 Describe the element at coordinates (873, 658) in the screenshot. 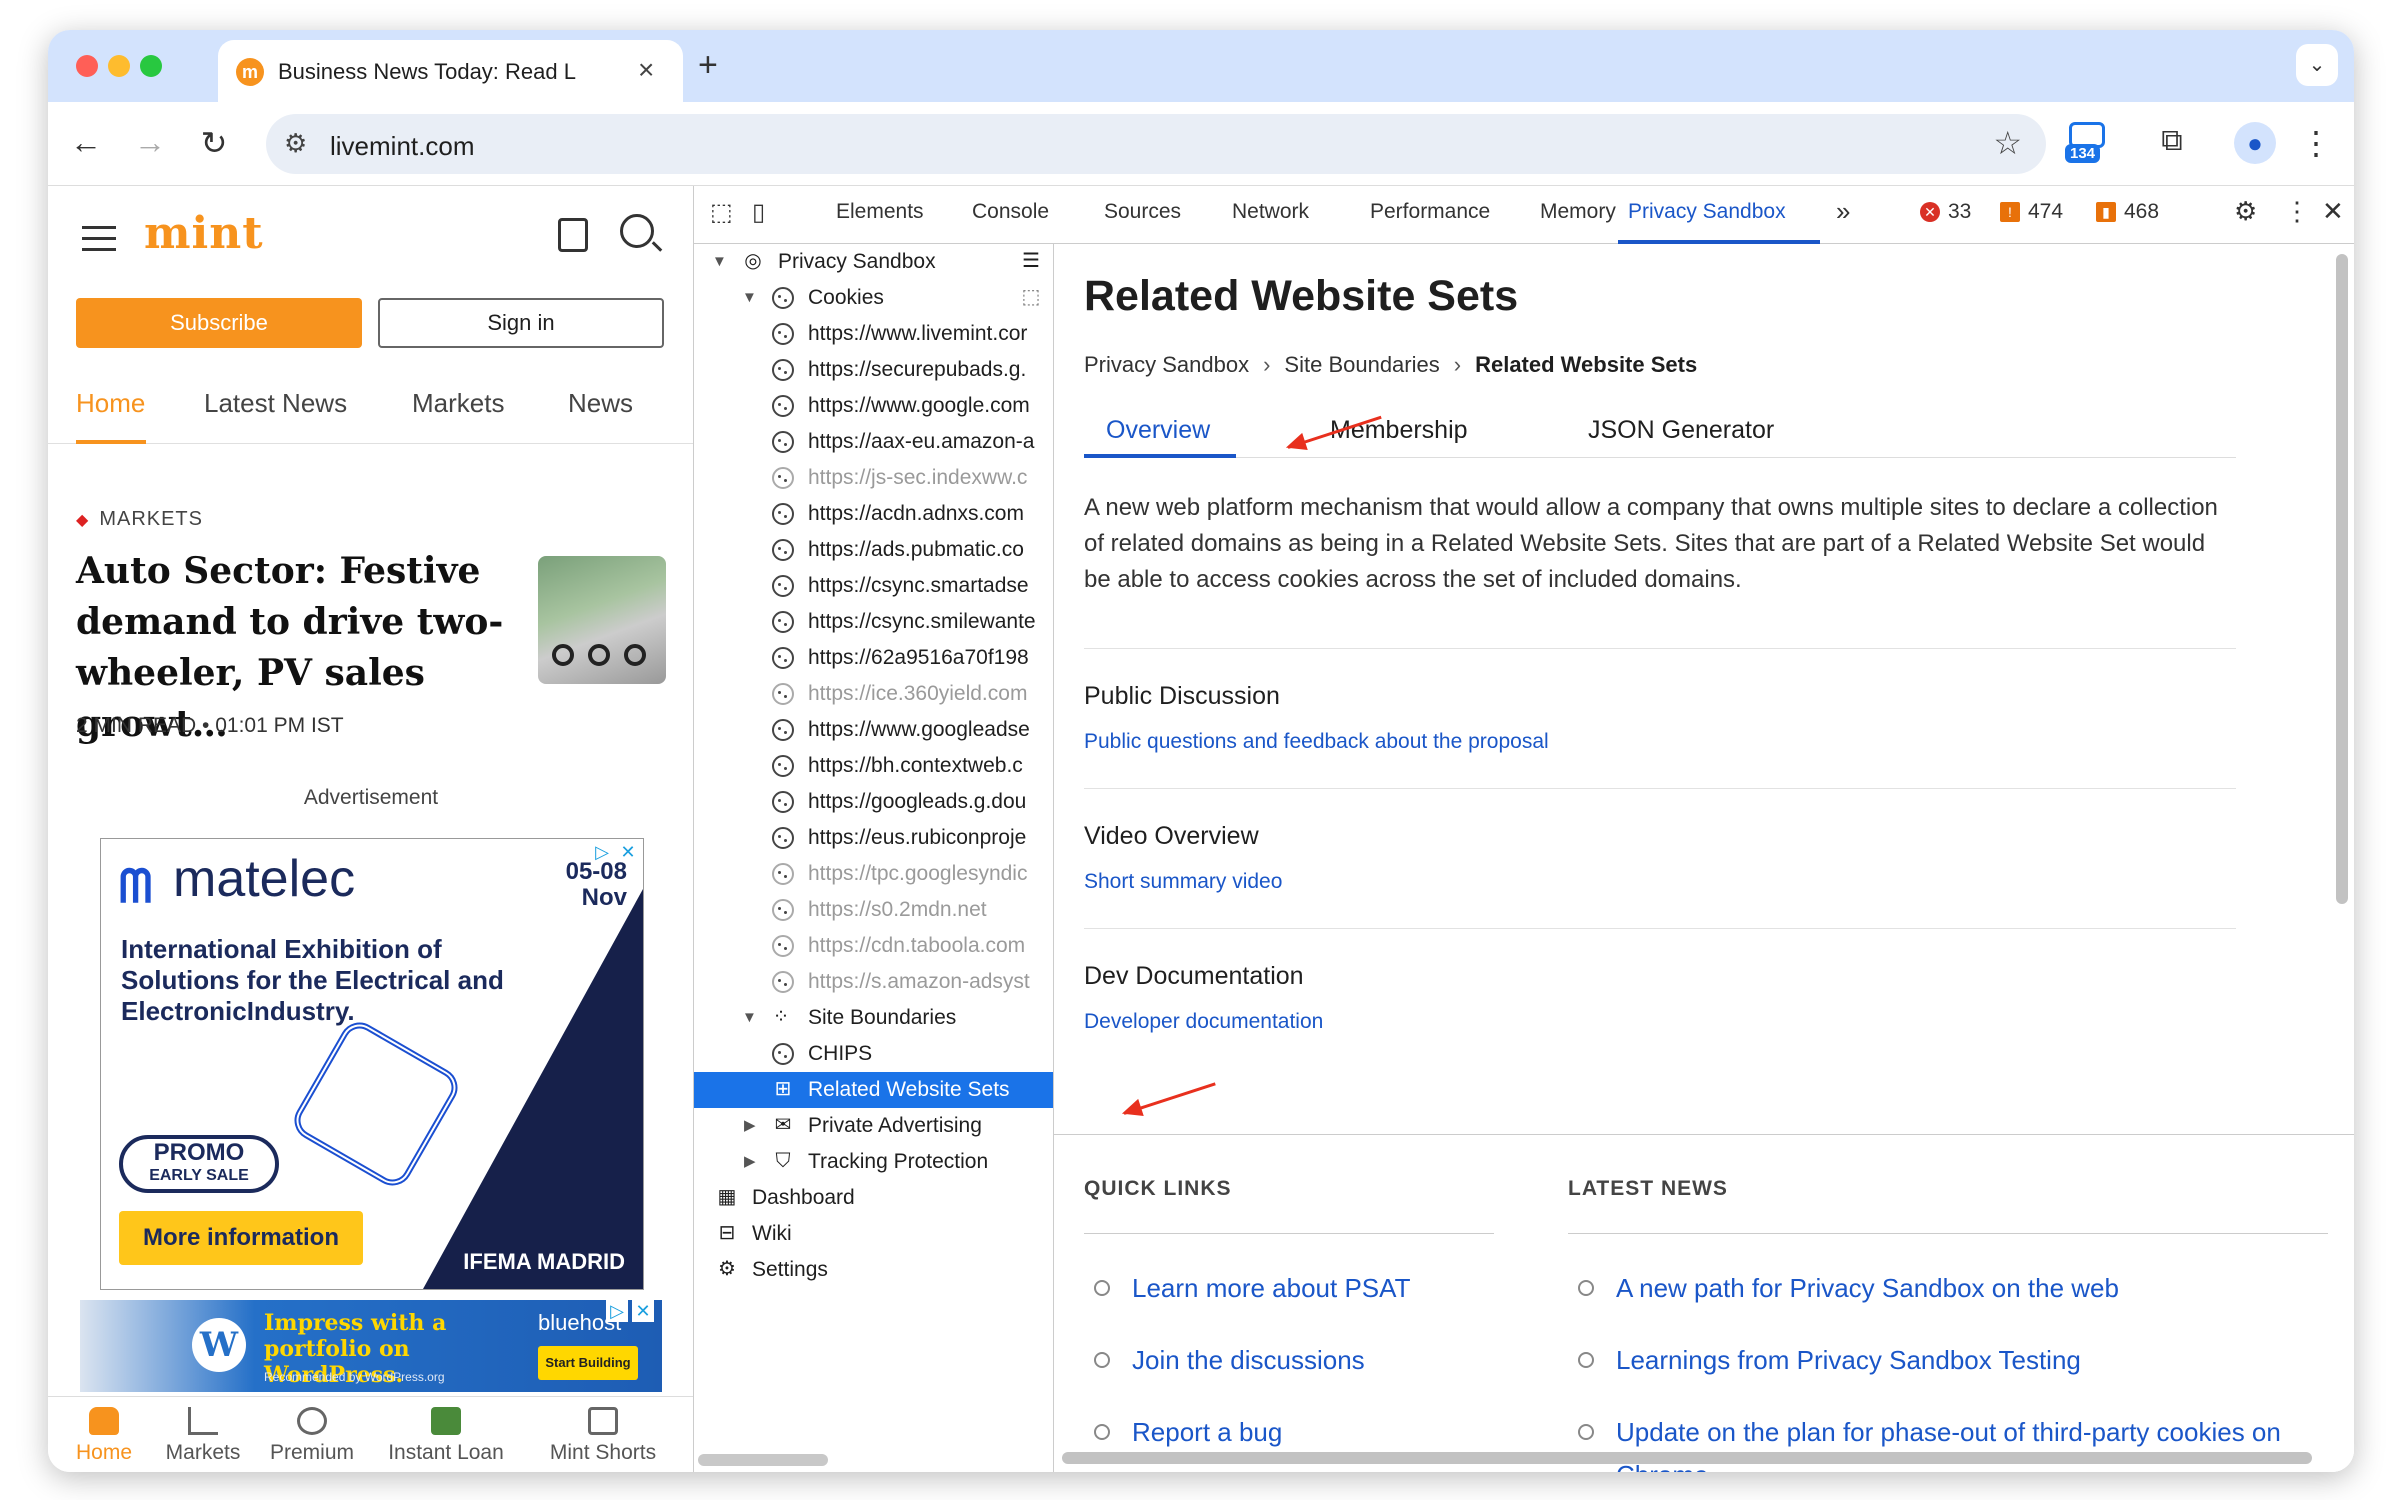

I see `tree-item-cookie-origin: https://62a9516a70f198` at that location.